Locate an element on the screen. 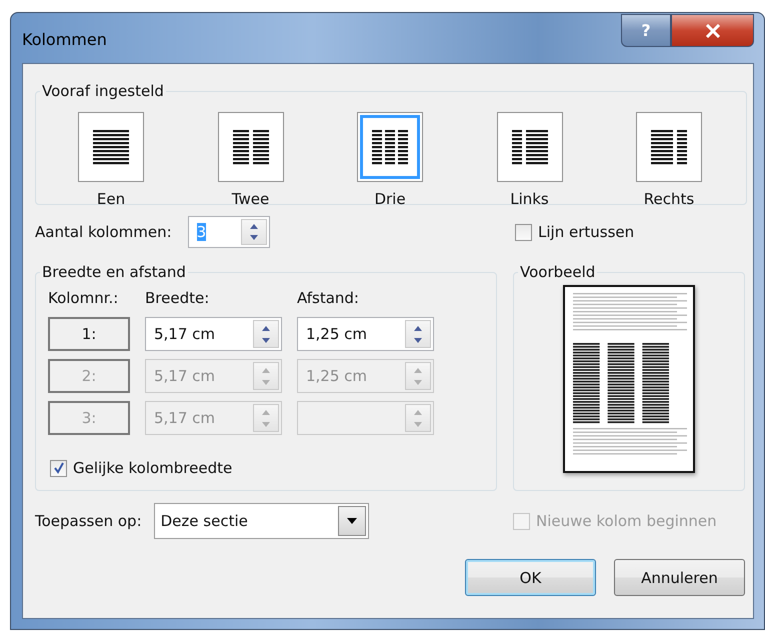 The height and width of the screenshot is (639, 765). close-icon is located at coordinates (712, 31).